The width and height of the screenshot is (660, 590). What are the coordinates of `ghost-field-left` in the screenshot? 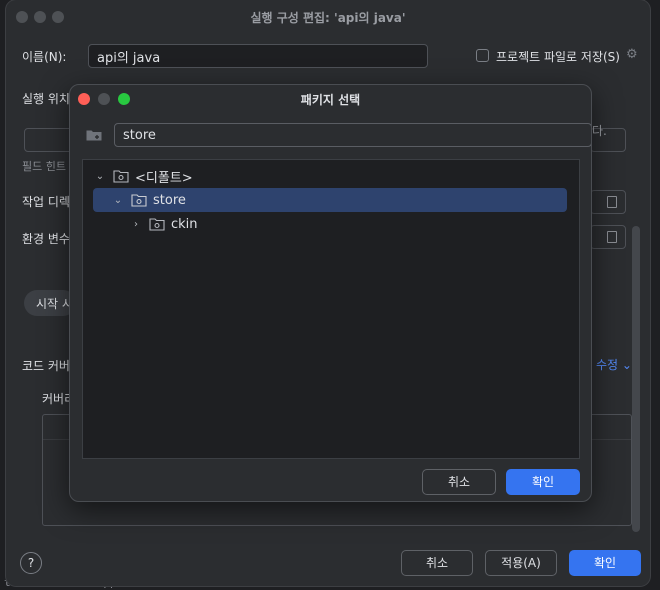 It's located at (49, 140).